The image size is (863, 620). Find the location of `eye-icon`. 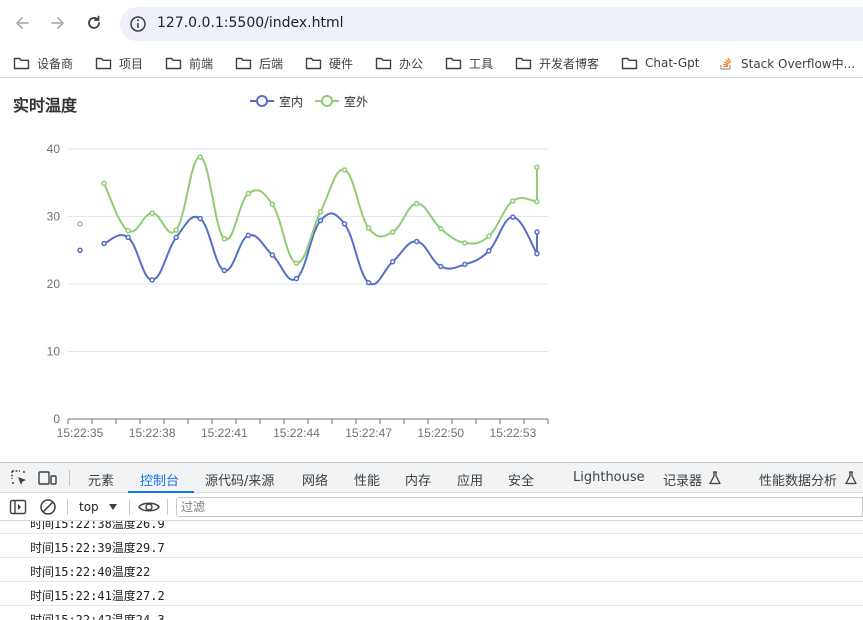

eye-icon is located at coordinates (149, 507).